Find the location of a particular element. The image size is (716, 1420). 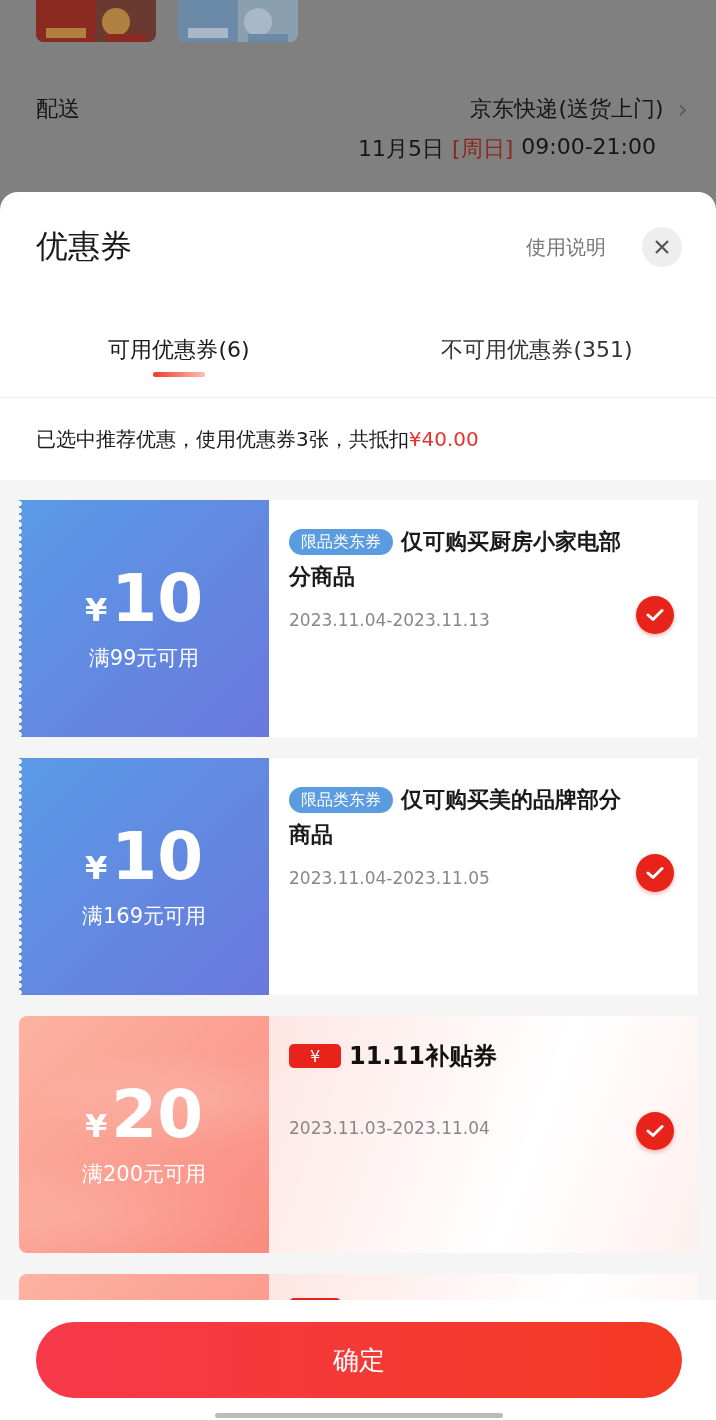

coupon-tab: 不可用优惠券(351) is located at coordinates (537, 349).